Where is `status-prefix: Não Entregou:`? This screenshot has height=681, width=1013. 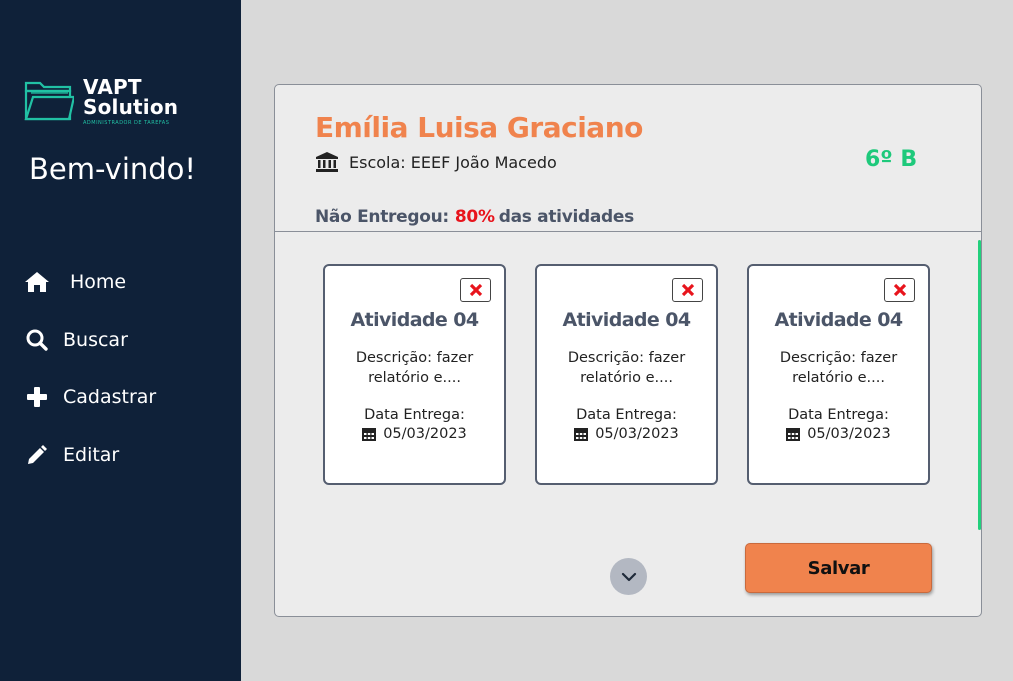
status-prefix: Não Entregou: is located at coordinates (382, 217).